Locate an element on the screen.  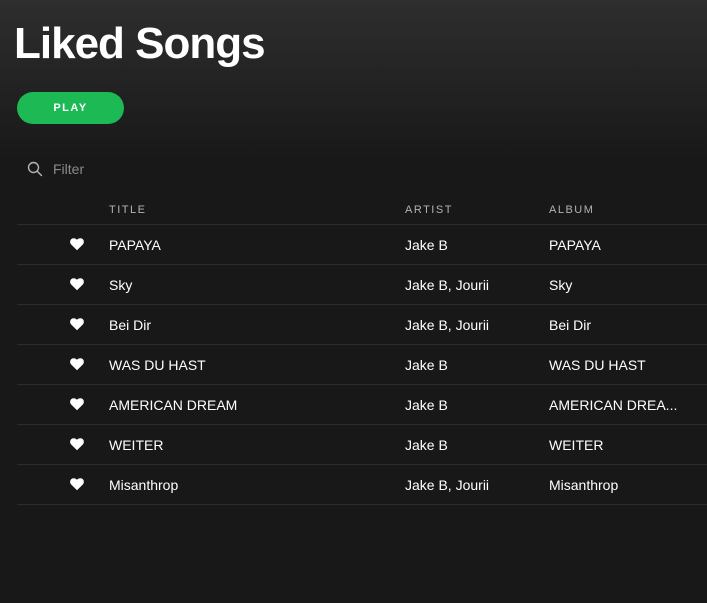
track-row: PAPAYA Jake B PAPAYA is located at coordinates (362, 245).